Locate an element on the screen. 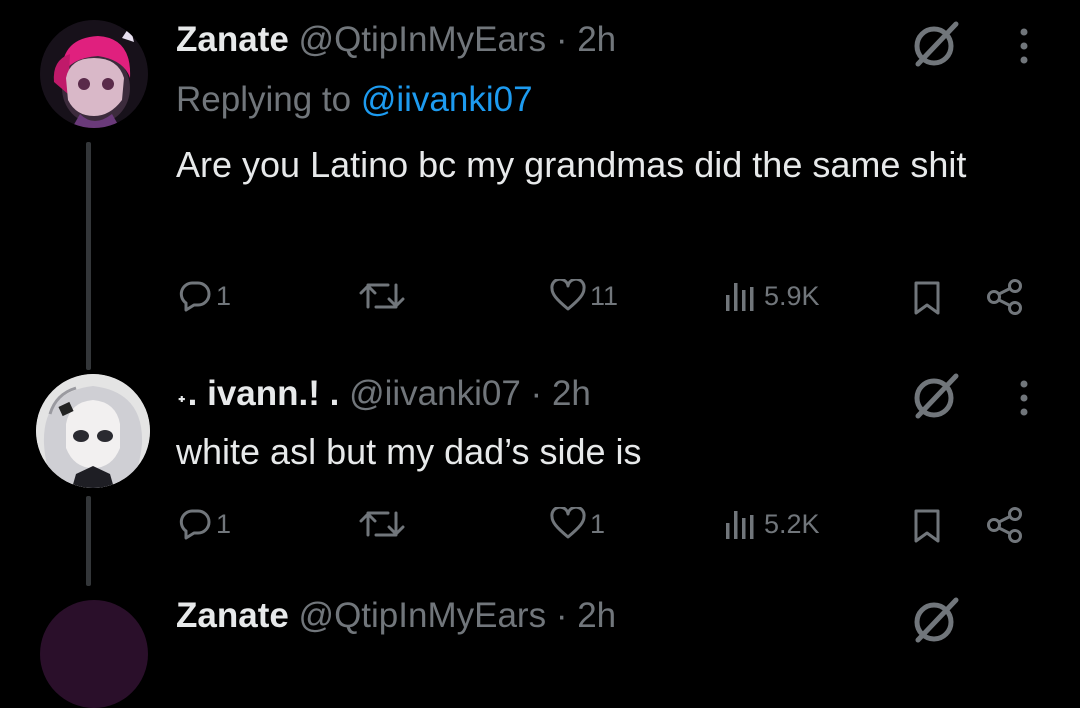 Image resolution: width=1080 pixels, height=708 pixels. like-count: 11 is located at coordinates (604, 295).